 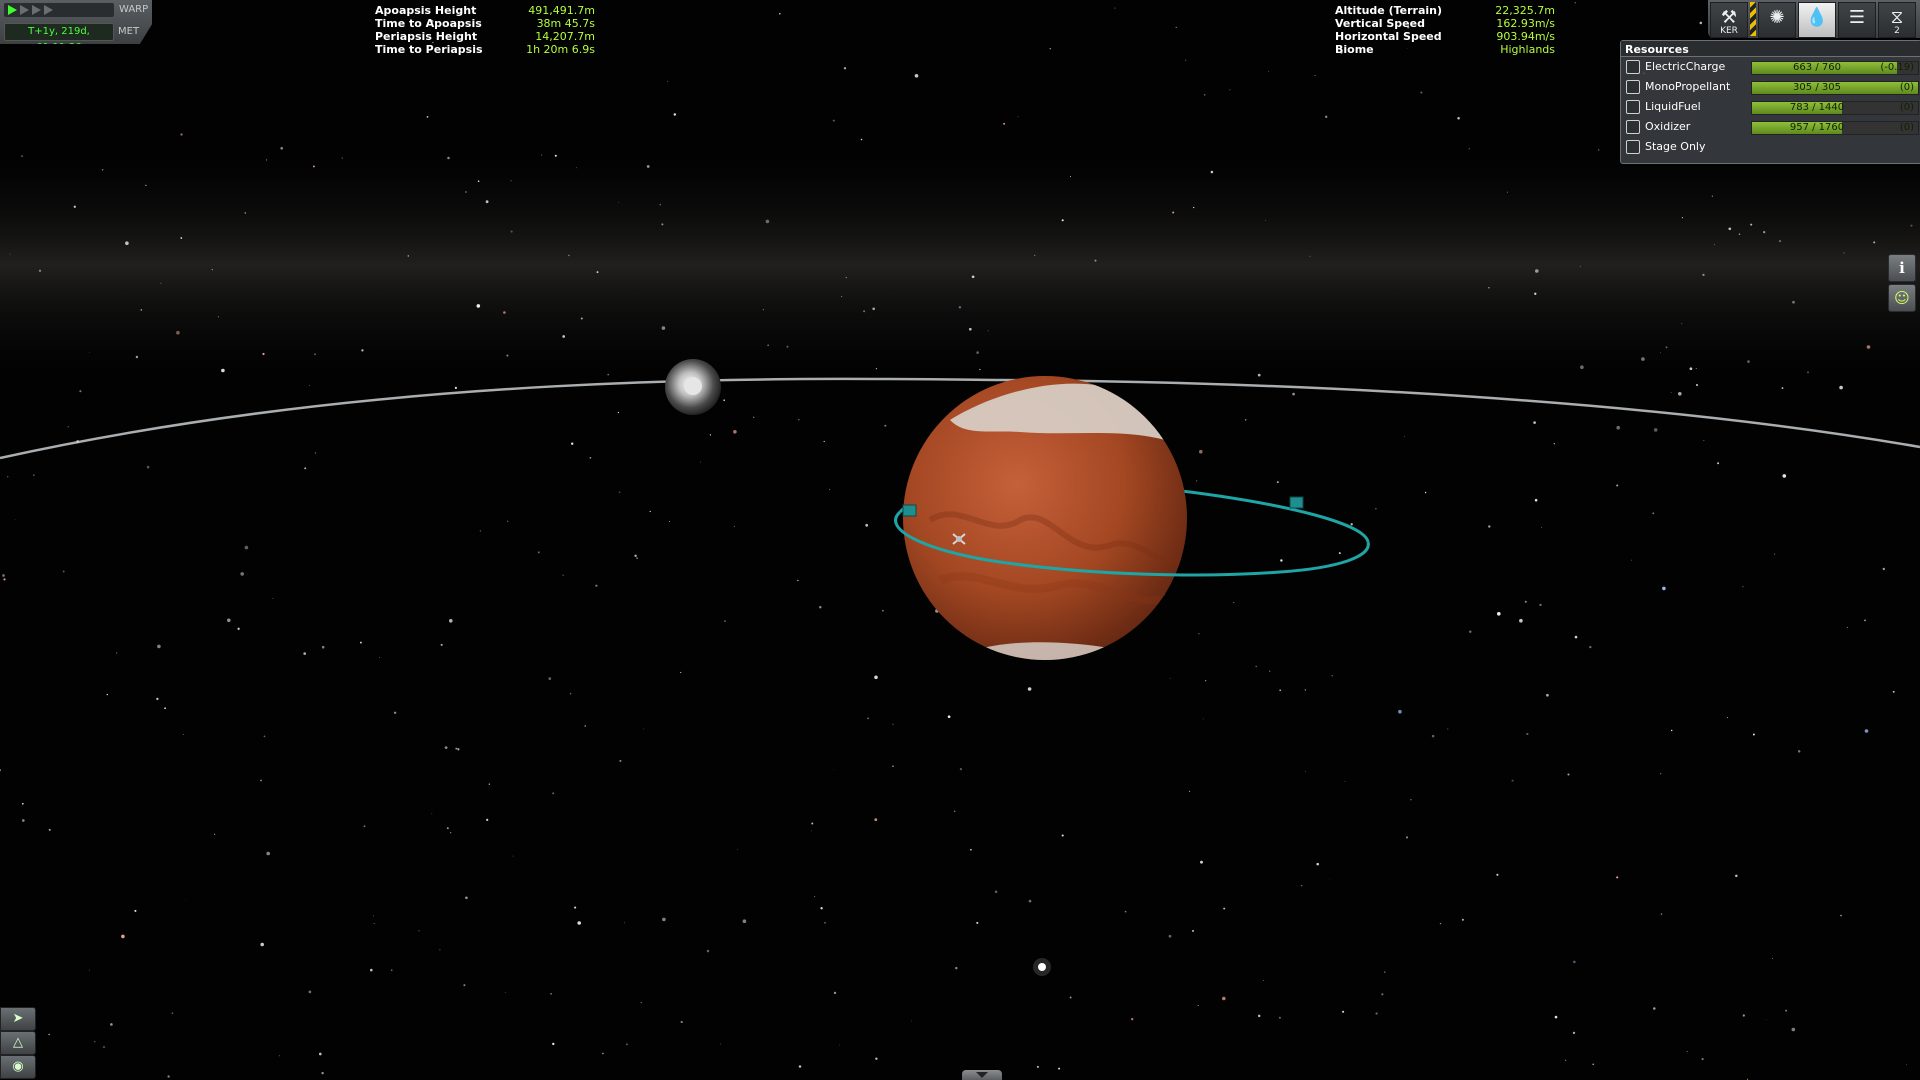 I want to click on mission-elapsed-time: T+1y, 219d, 01:11:36, so click(x=59, y=33).